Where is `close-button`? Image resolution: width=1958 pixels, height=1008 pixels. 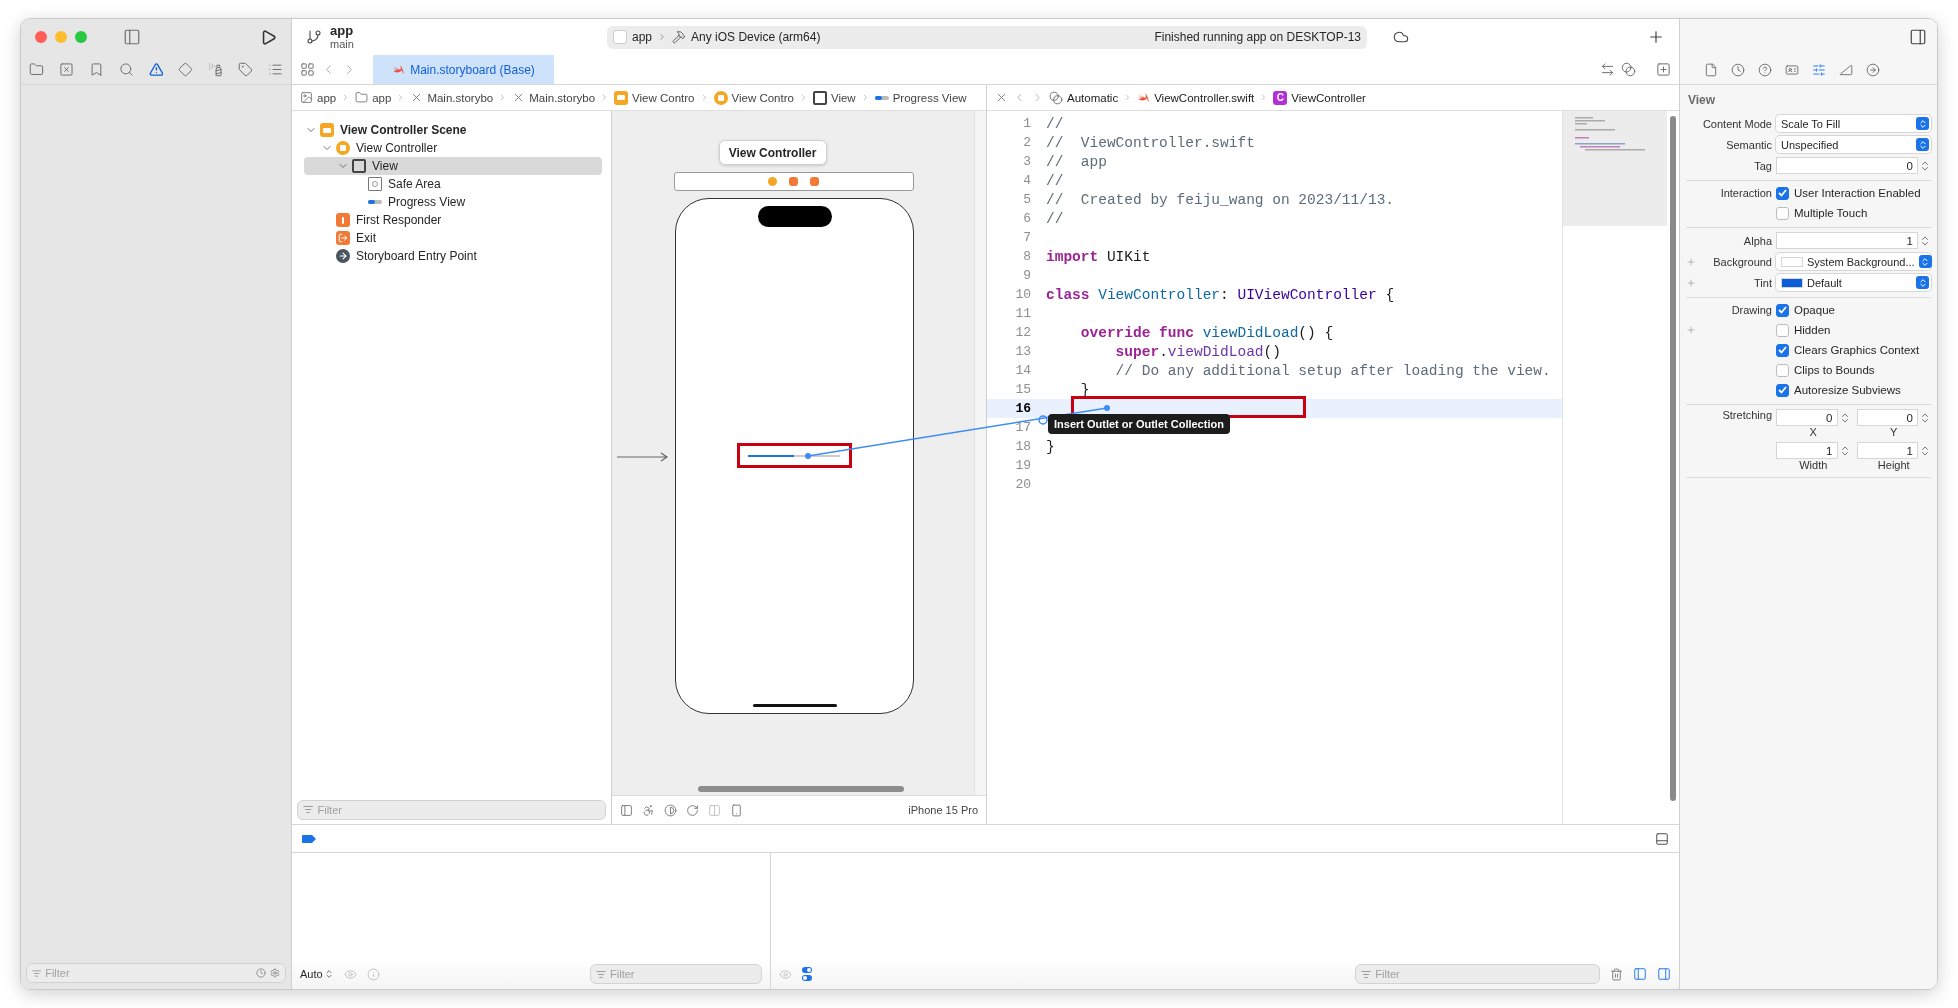 close-button is located at coordinates (41, 37).